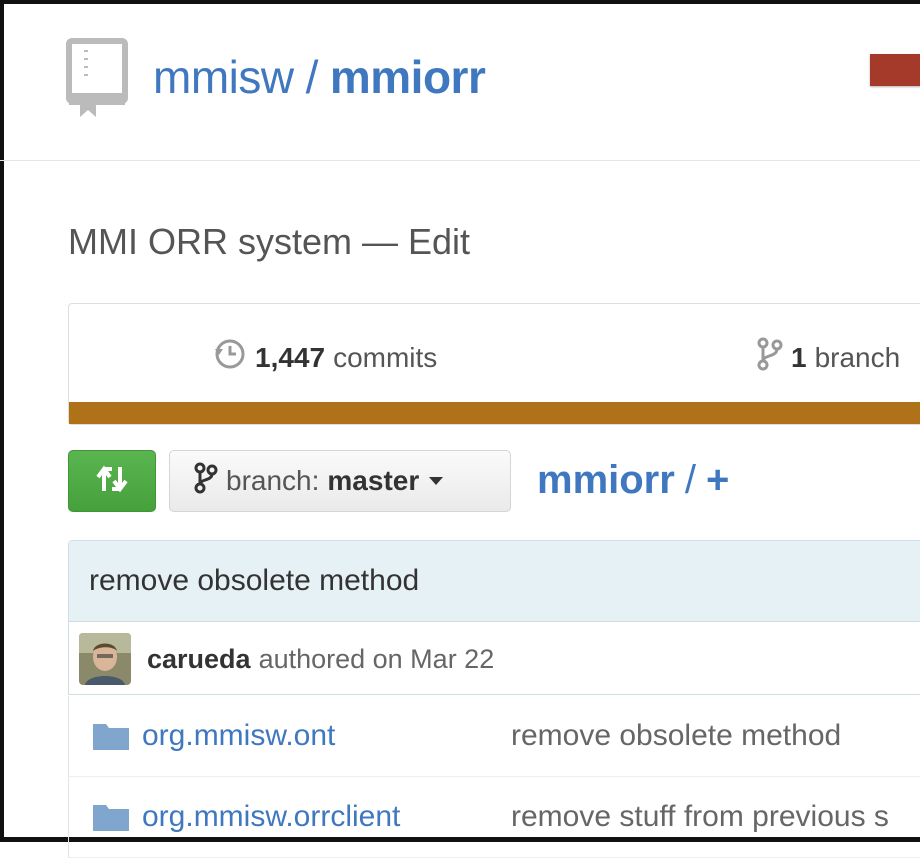 This screenshot has height=858, width=920. I want to click on repo-book-icon, so click(97, 80).